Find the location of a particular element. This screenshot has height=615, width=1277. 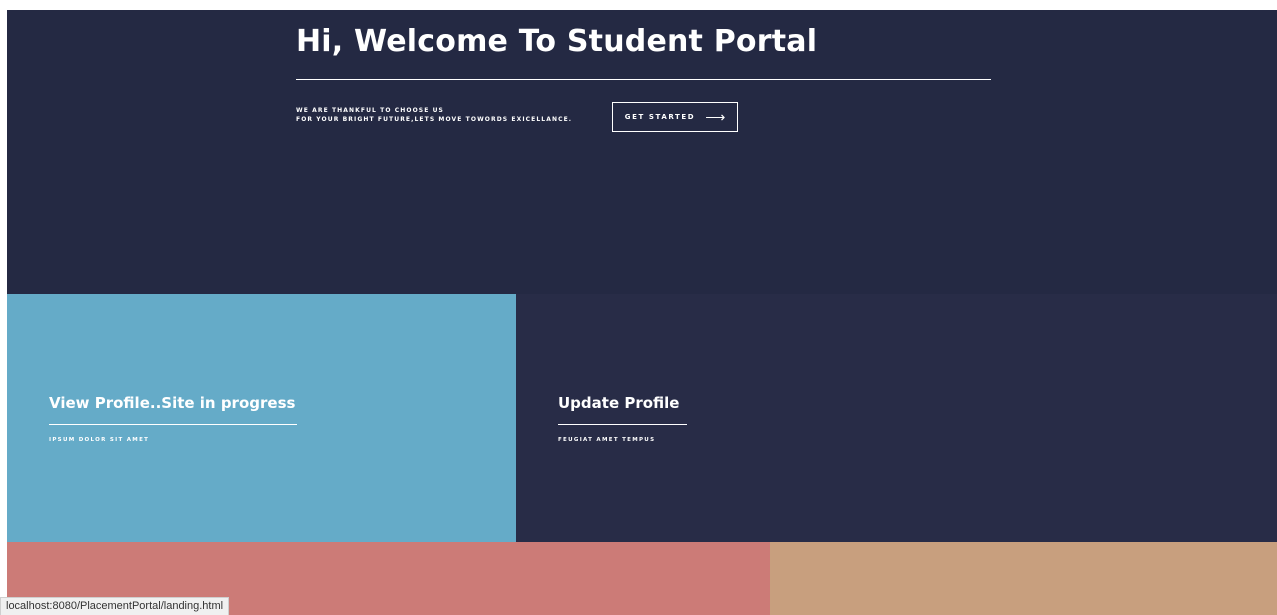

hero-divider is located at coordinates (643, 79).